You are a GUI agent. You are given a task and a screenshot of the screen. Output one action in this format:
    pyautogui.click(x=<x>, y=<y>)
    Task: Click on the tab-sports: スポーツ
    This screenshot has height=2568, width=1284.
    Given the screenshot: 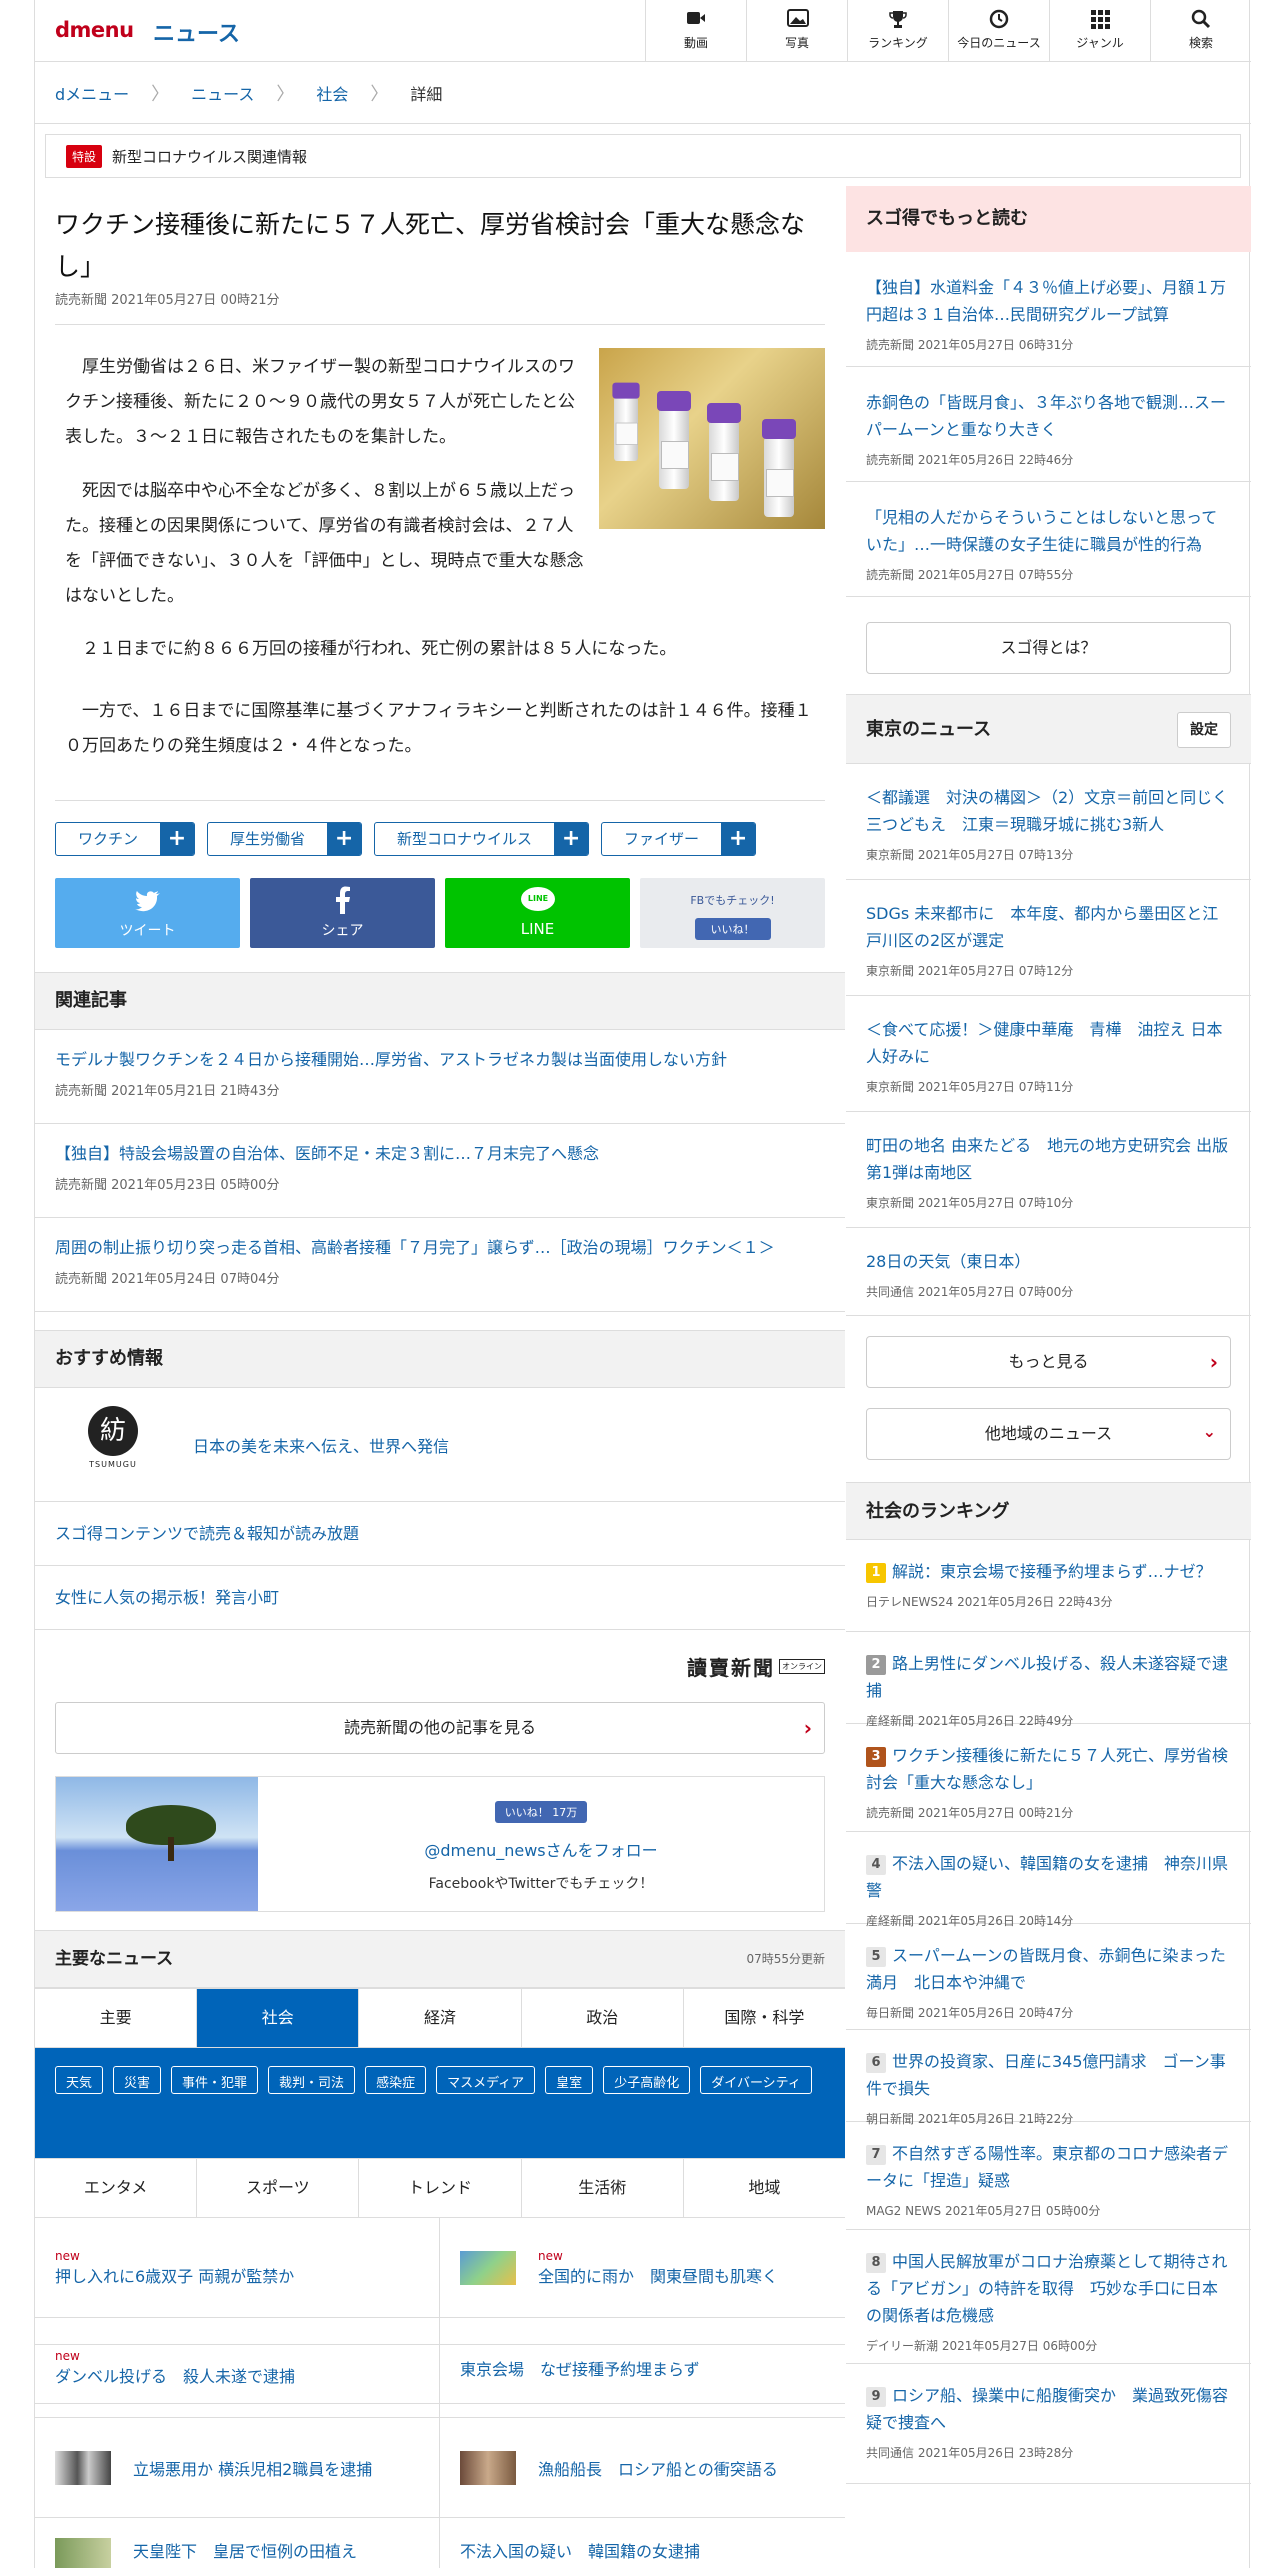 What is the action you would take?
    pyautogui.click(x=278, y=2188)
    